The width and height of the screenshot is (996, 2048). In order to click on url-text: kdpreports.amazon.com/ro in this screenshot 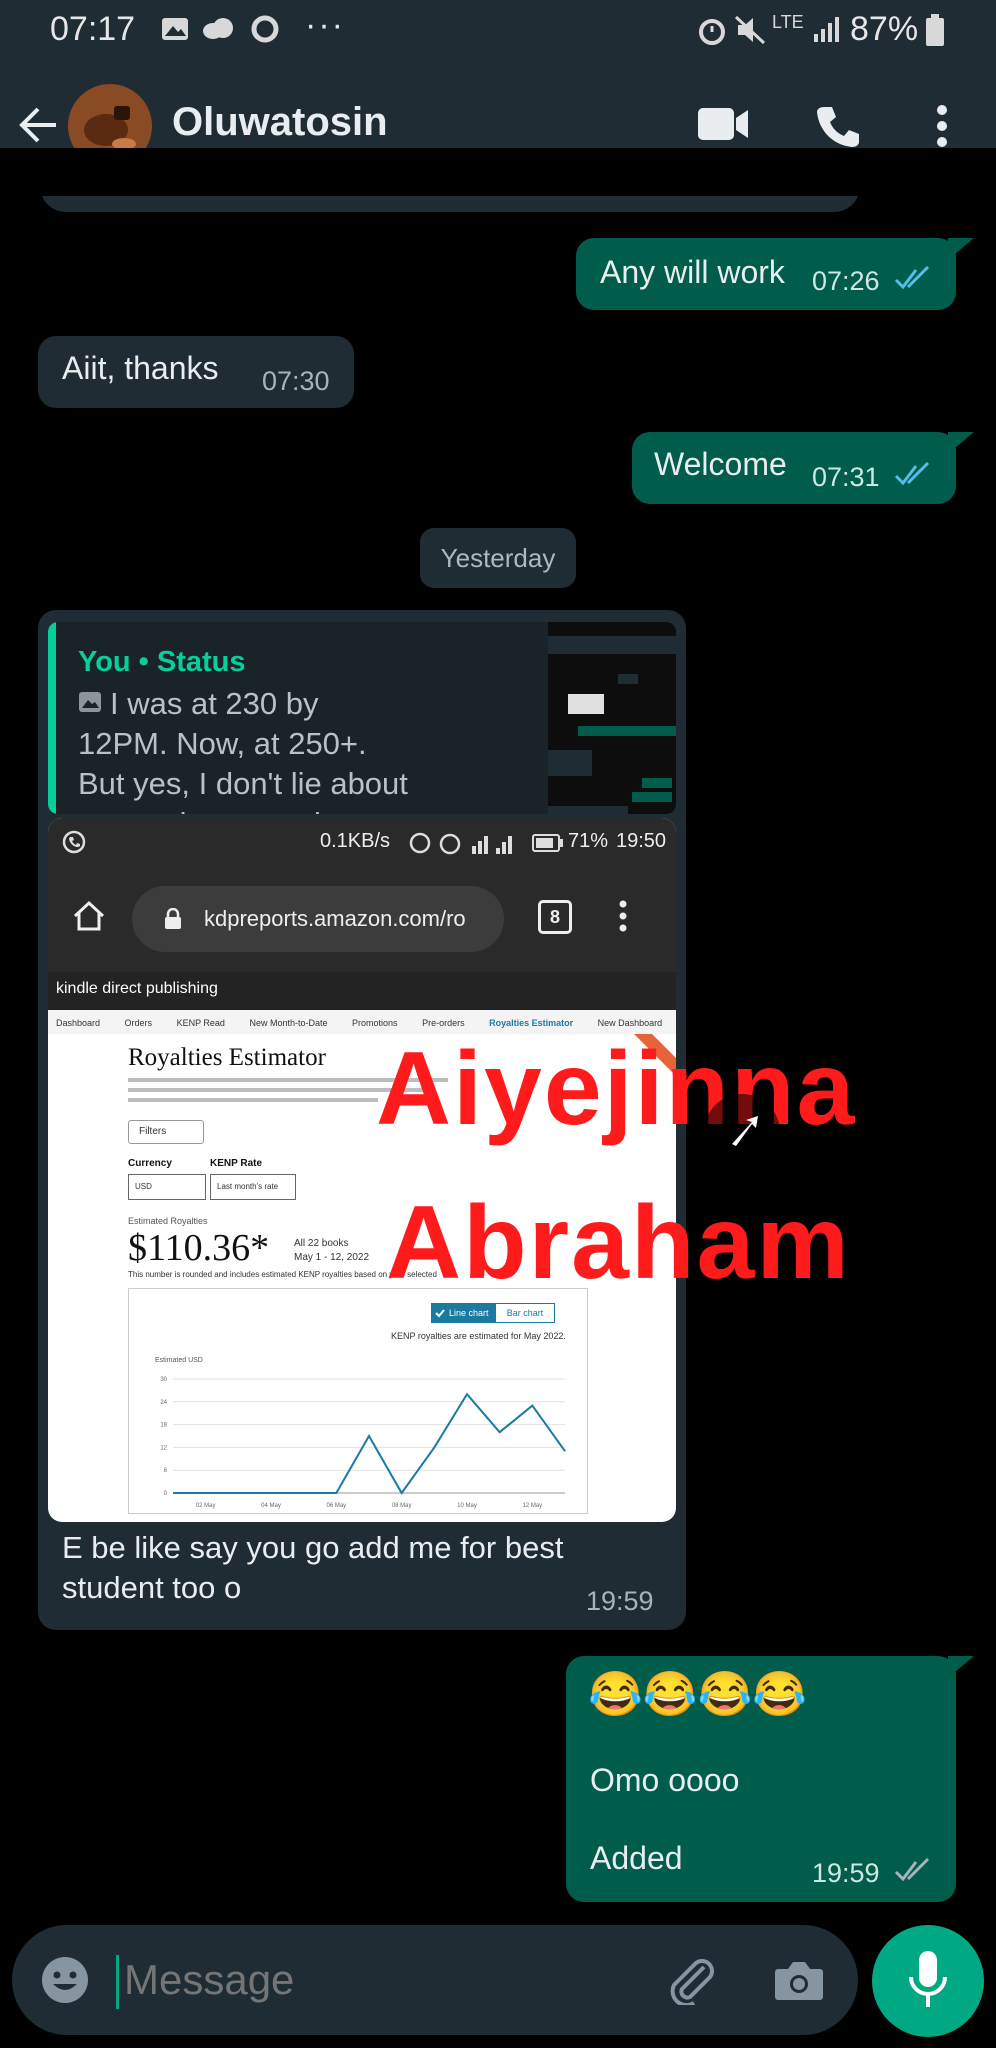, I will do `click(335, 918)`.